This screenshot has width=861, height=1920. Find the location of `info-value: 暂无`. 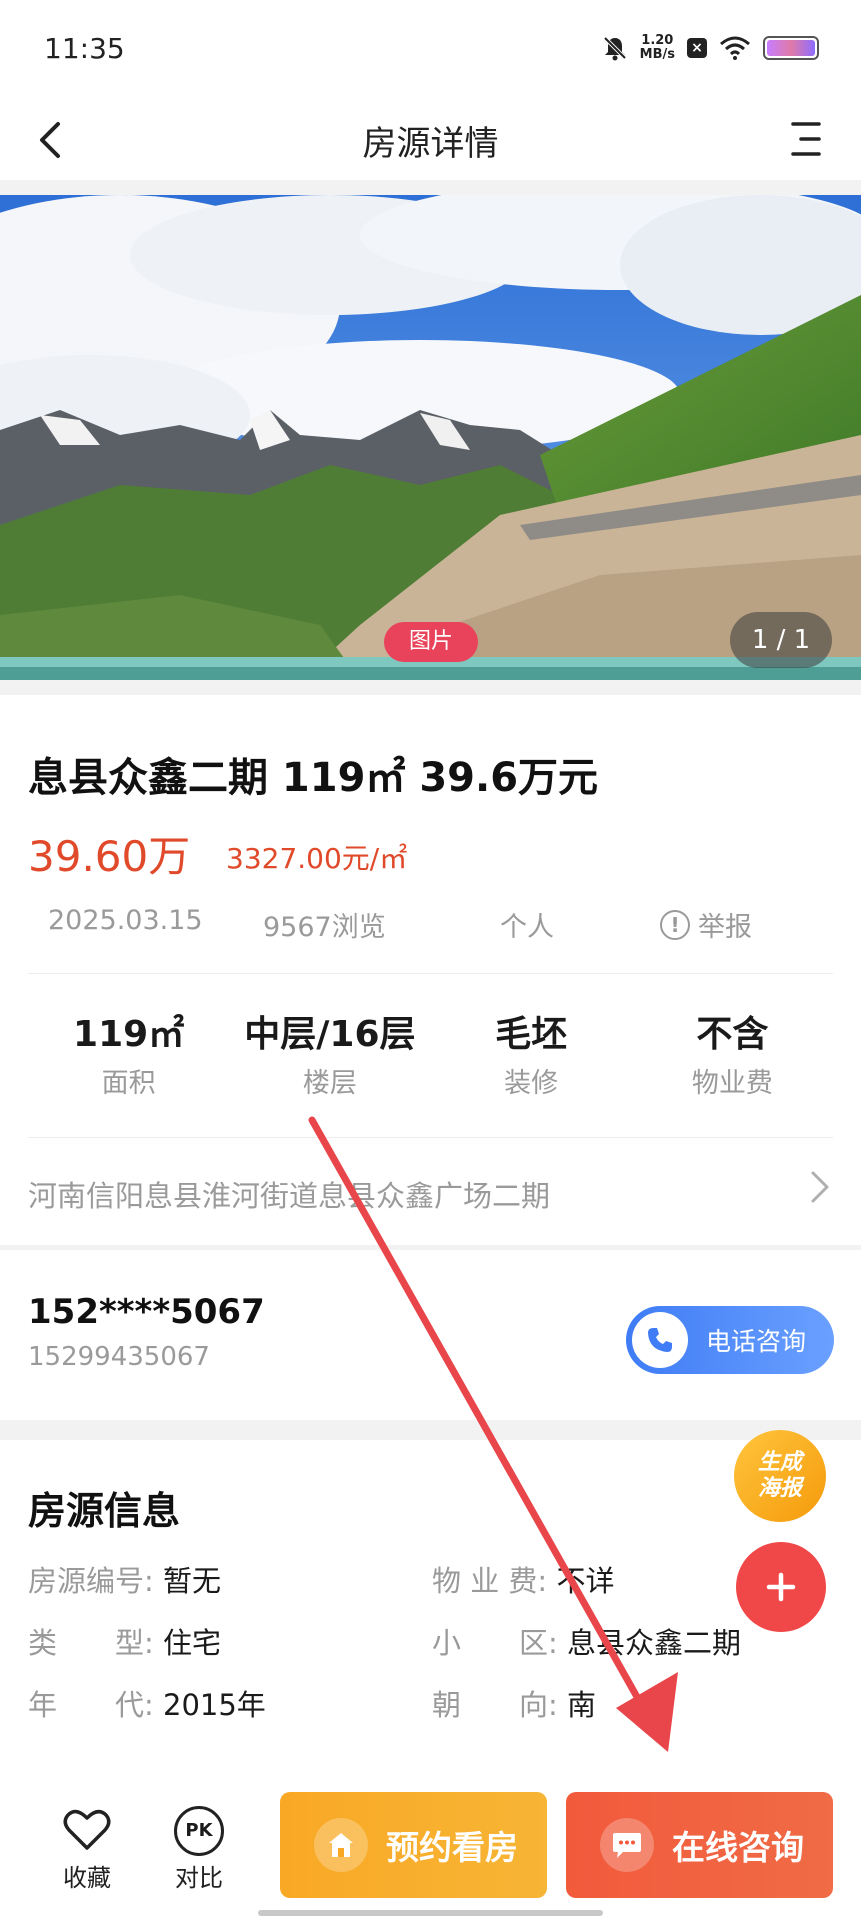

info-value: 暂无 is located at coordinates (192, 1581).